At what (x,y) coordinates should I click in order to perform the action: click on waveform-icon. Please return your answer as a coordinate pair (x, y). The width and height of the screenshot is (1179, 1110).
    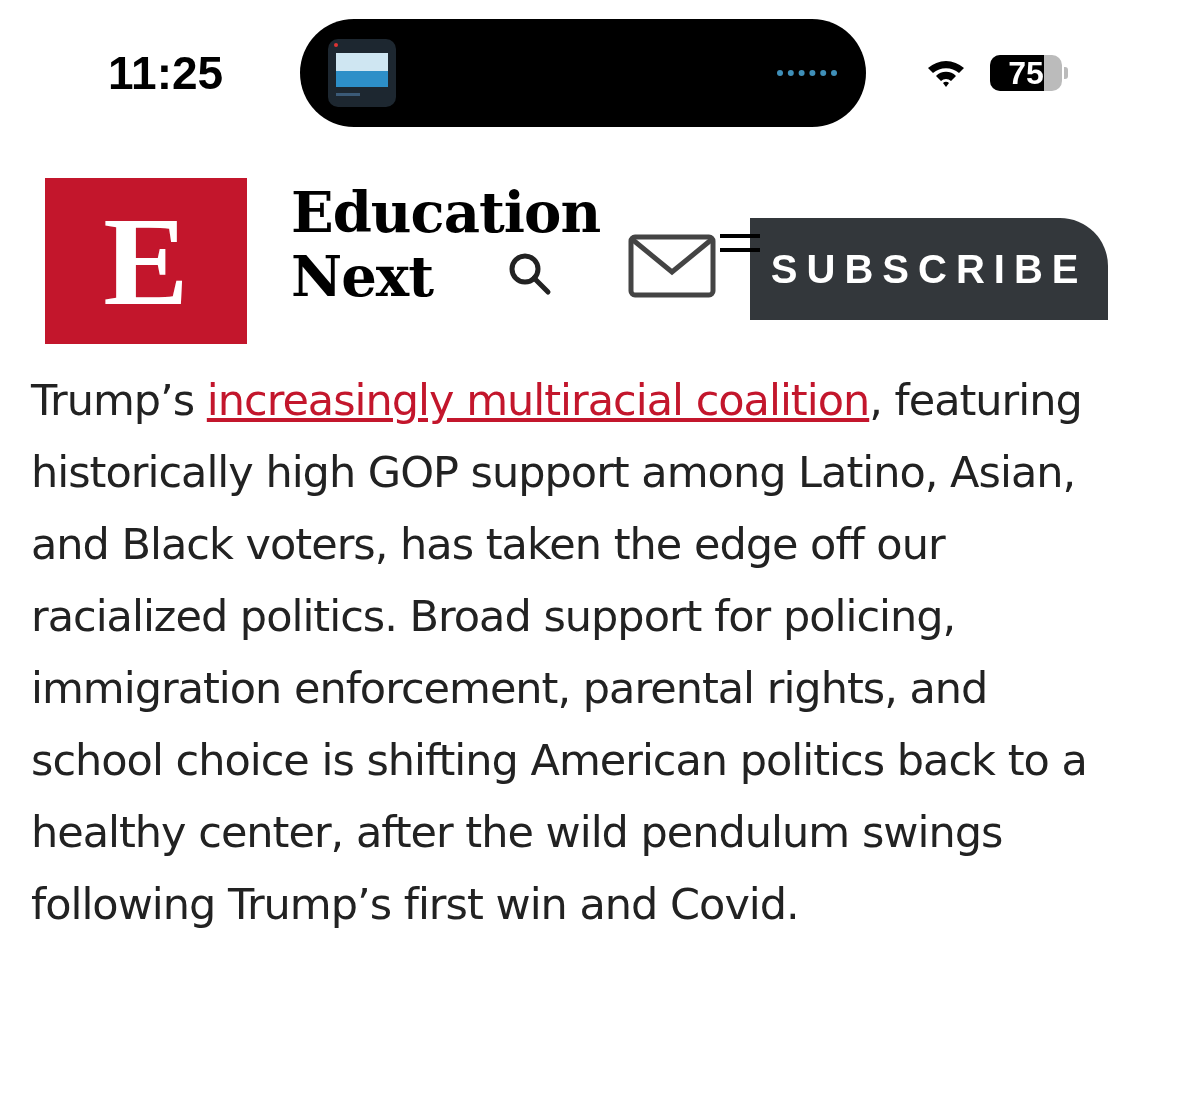
    Looking at the image, I should click on (807, 73).